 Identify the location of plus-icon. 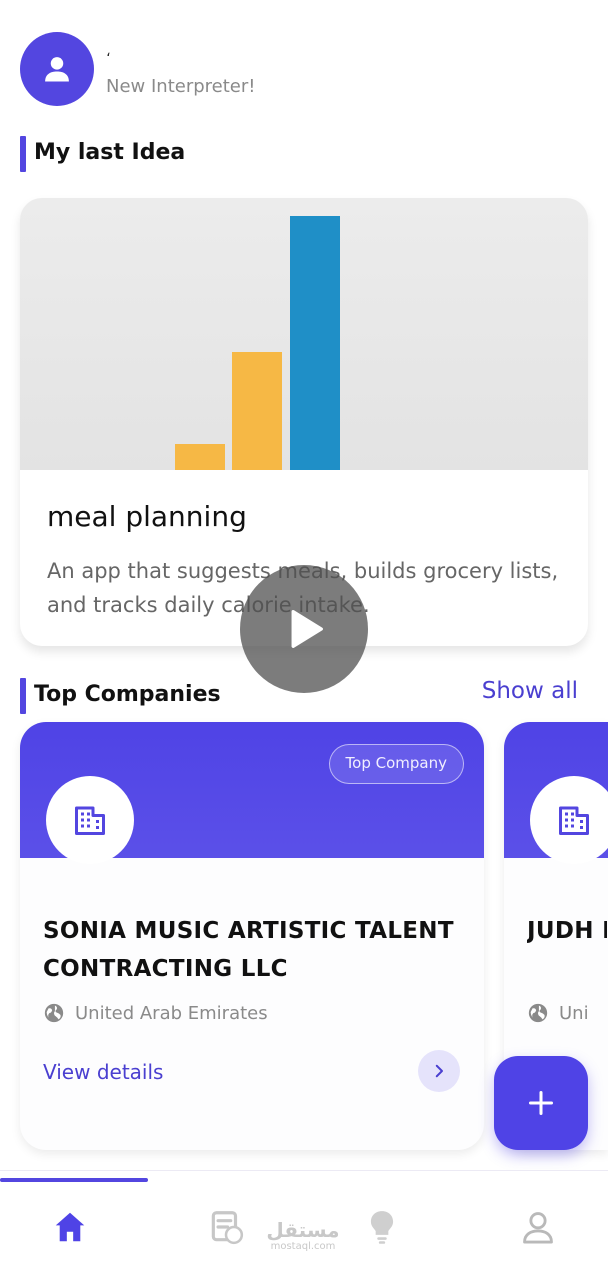
(541, 1103).